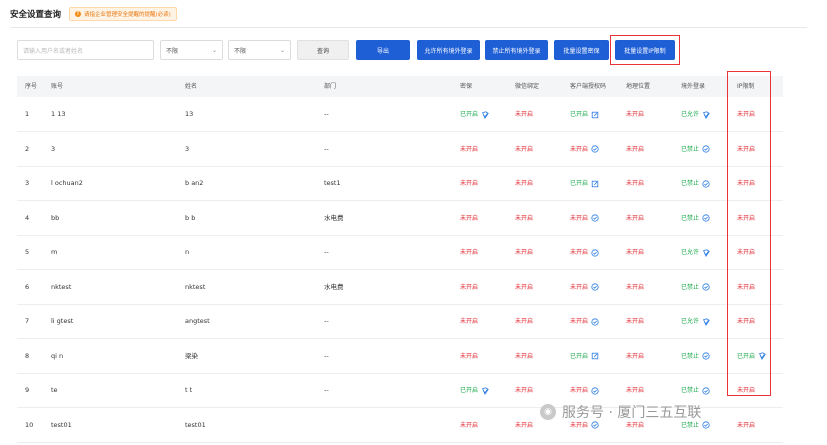  Describe the element at coordinates (191, 50) in the screenshot. I see `filter-select-1: 不限 ⌄` at that location.